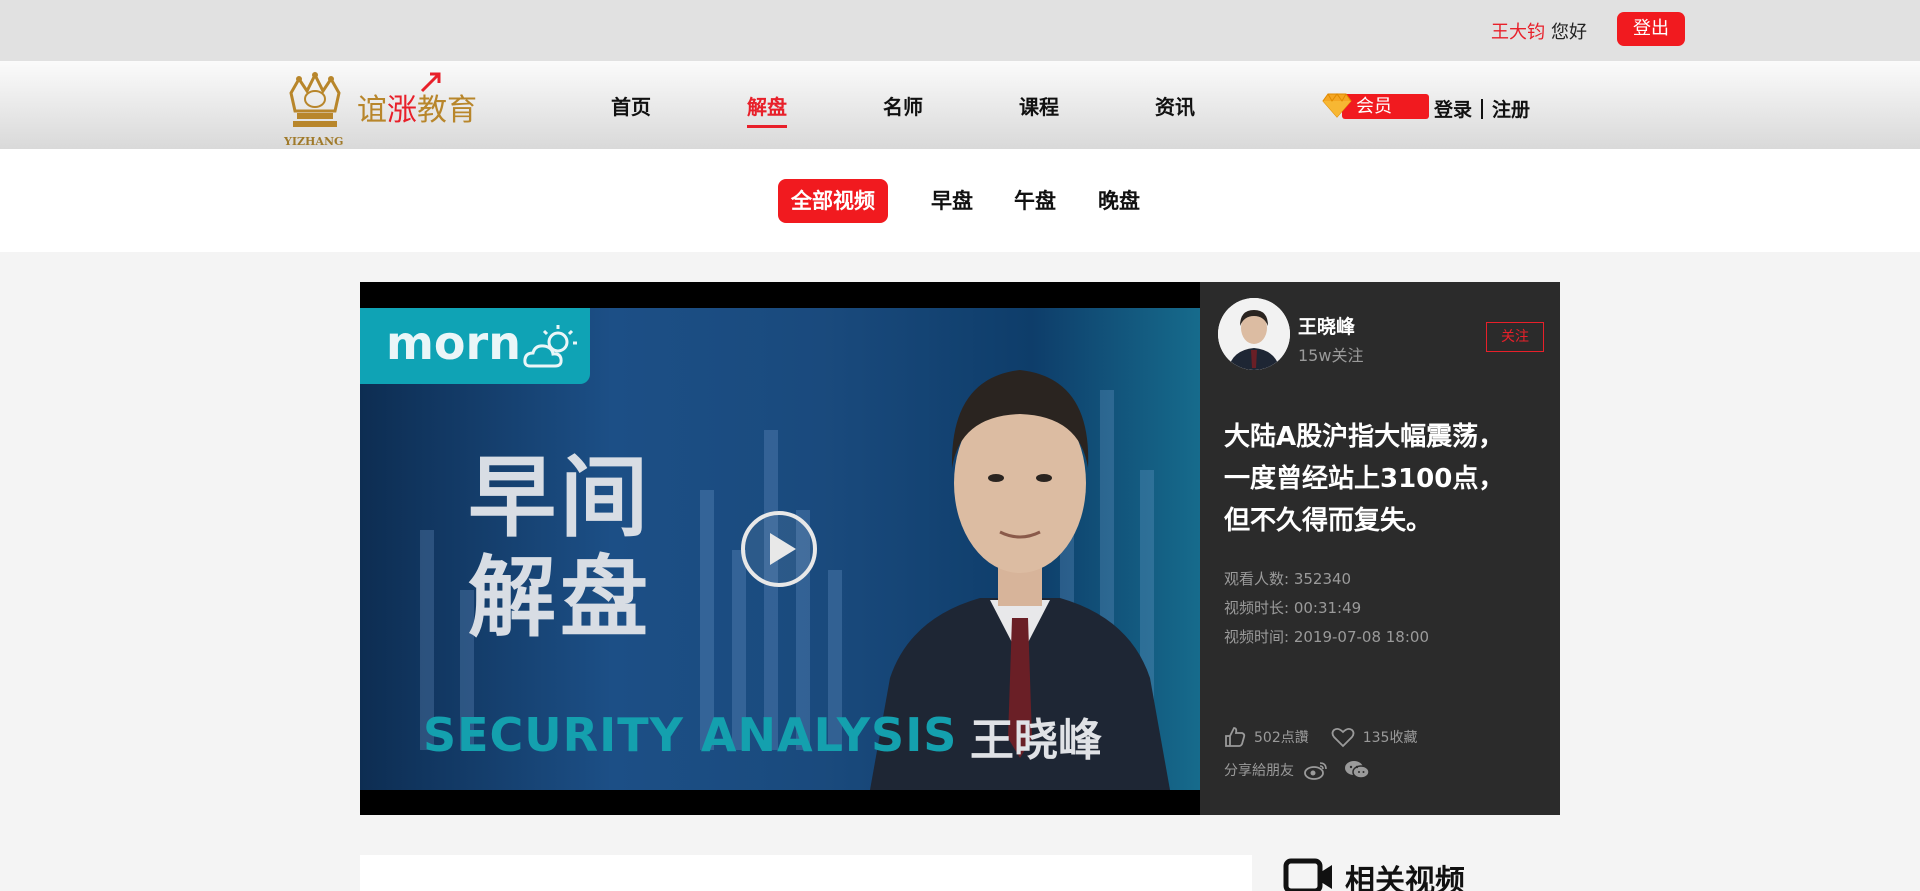  What do you see at coordinates (1307, 874) in the screenshot?
I see `video-camera-icon` at bounding box center [1307, 874].